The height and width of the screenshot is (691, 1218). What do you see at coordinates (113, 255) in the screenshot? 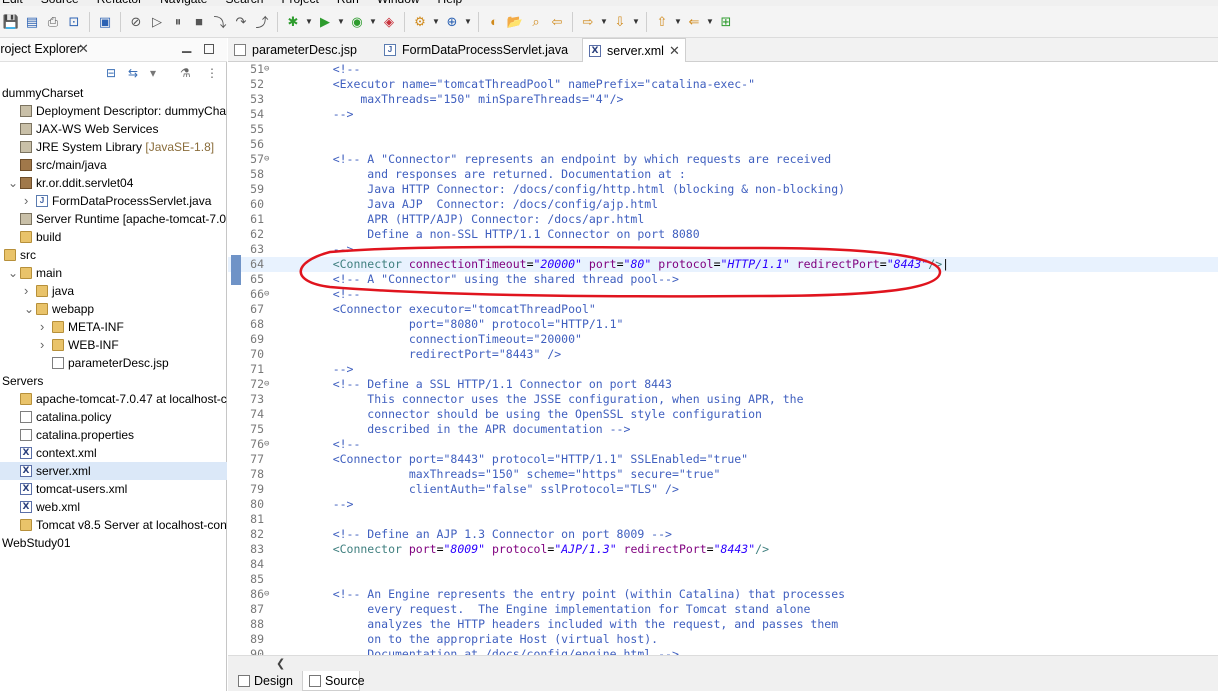
I see `tree-item: ⌄ src` at bounding box center [113, 255].